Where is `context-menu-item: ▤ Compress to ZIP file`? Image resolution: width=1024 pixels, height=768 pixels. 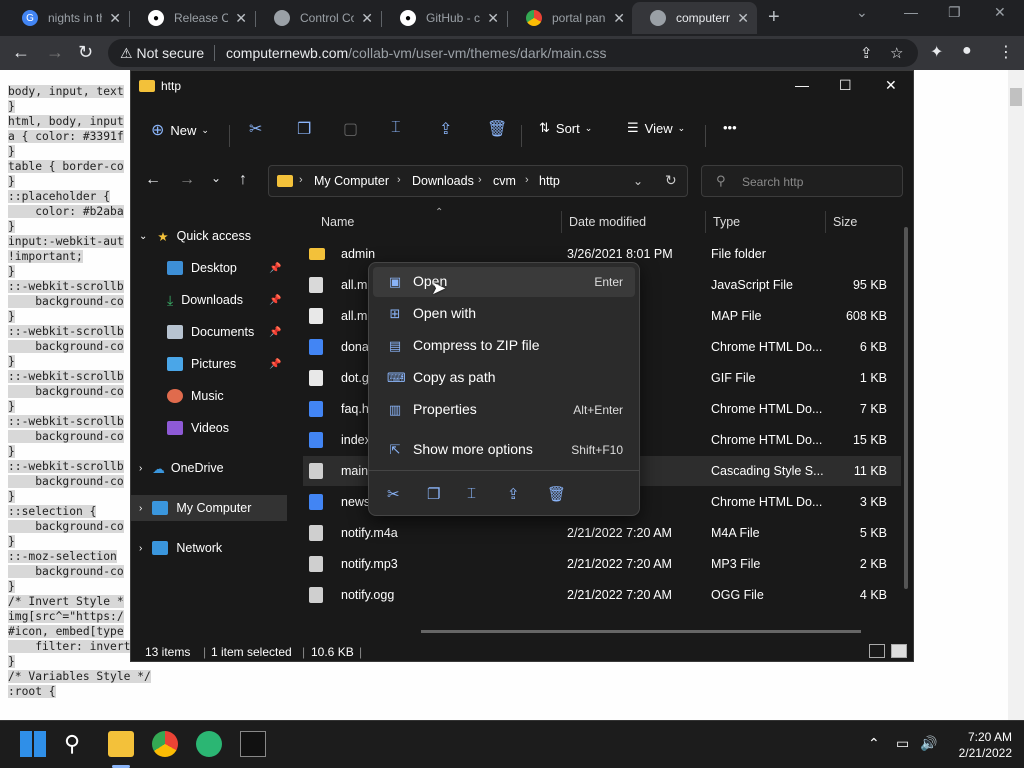 context-menu-item: ▤ Compress to ZIP file is located at coordinates (504, 346).